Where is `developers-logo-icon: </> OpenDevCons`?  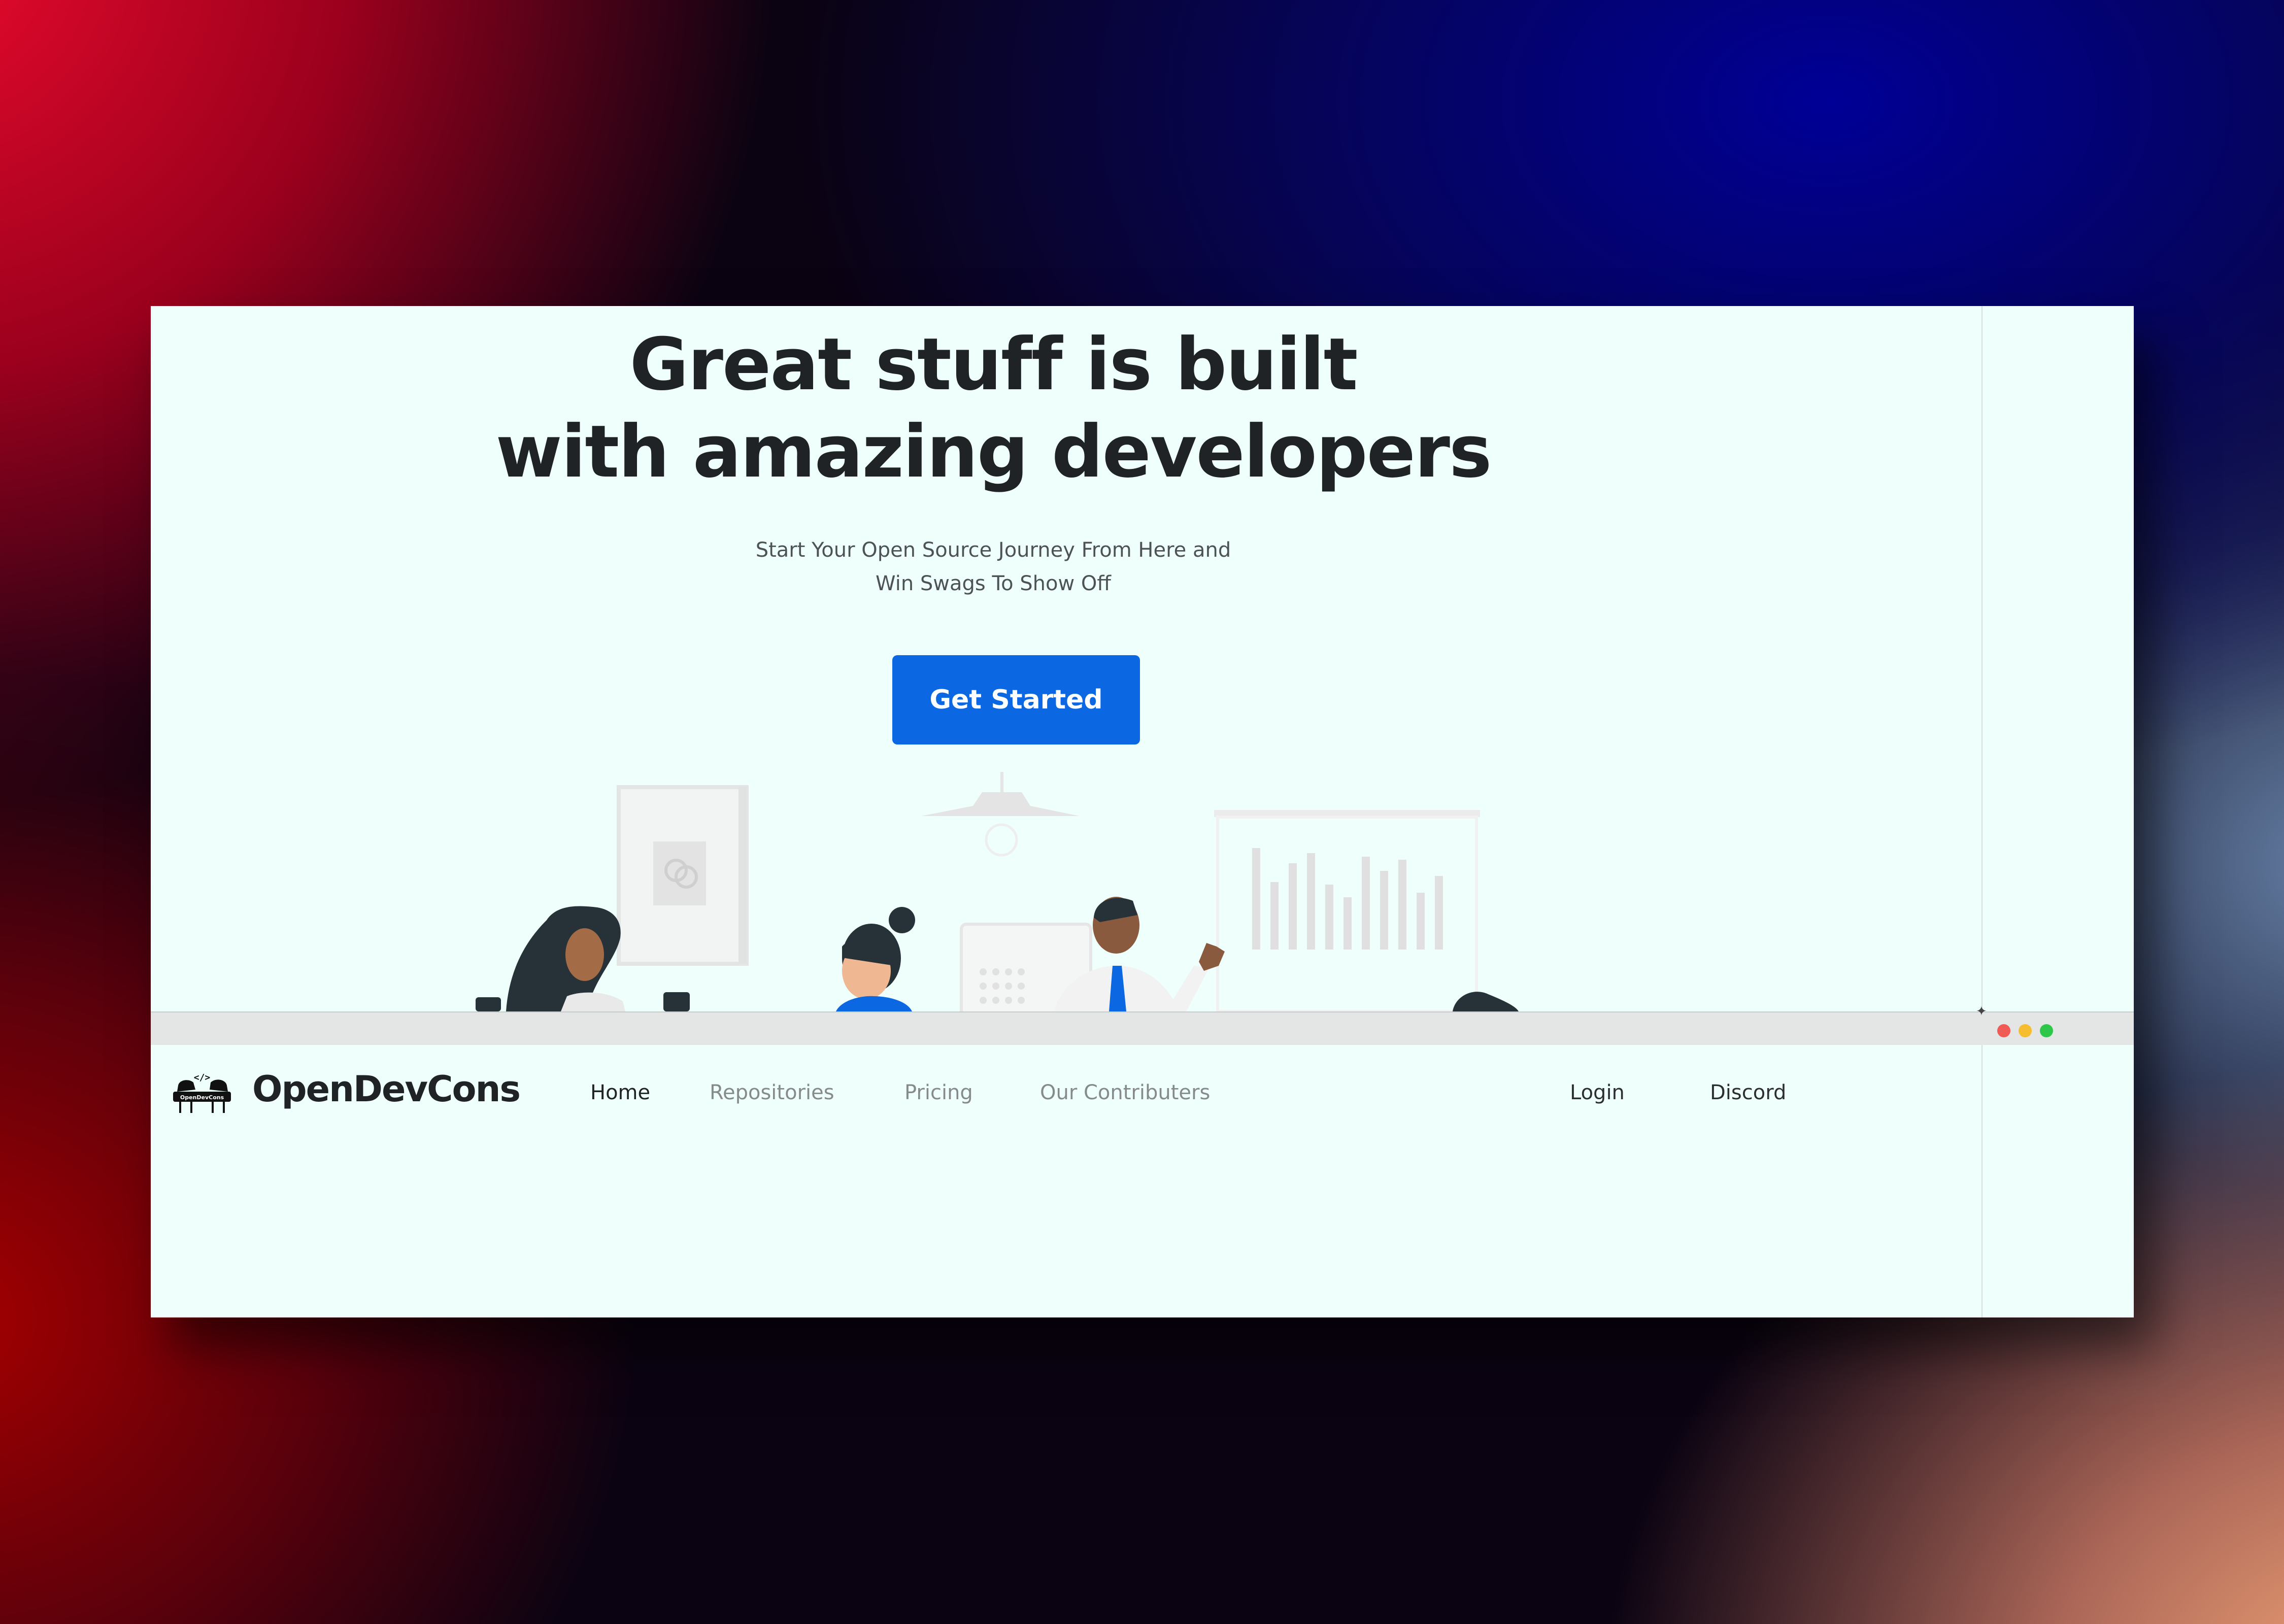
developers-logo-icon: </> OpenDevCons is located at coordinates (202, 1092).